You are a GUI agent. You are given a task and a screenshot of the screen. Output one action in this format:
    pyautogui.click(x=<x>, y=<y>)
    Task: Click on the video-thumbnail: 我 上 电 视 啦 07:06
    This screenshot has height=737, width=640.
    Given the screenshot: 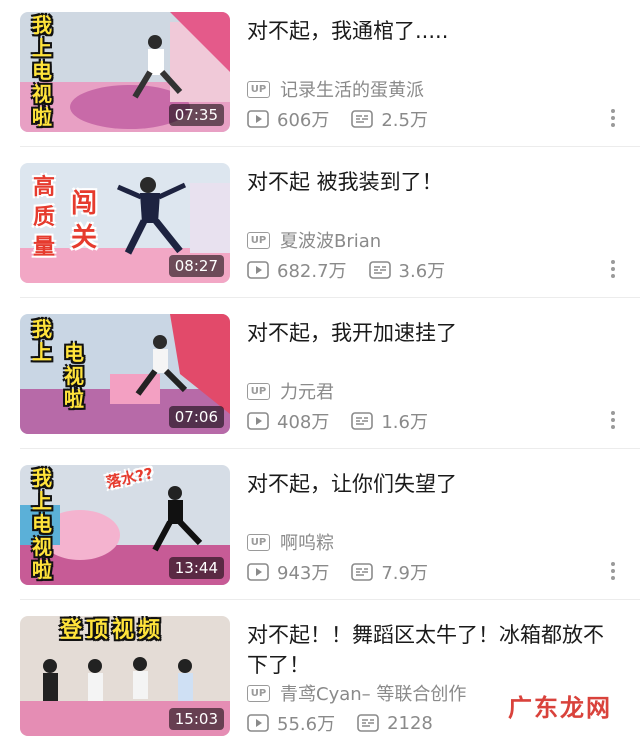 What is the action you would take?
    pyautogui.click(x=125, y=374)
    